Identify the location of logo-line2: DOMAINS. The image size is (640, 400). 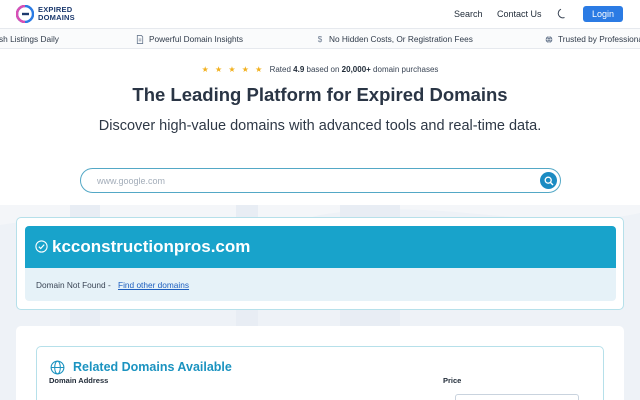
(56, 17).